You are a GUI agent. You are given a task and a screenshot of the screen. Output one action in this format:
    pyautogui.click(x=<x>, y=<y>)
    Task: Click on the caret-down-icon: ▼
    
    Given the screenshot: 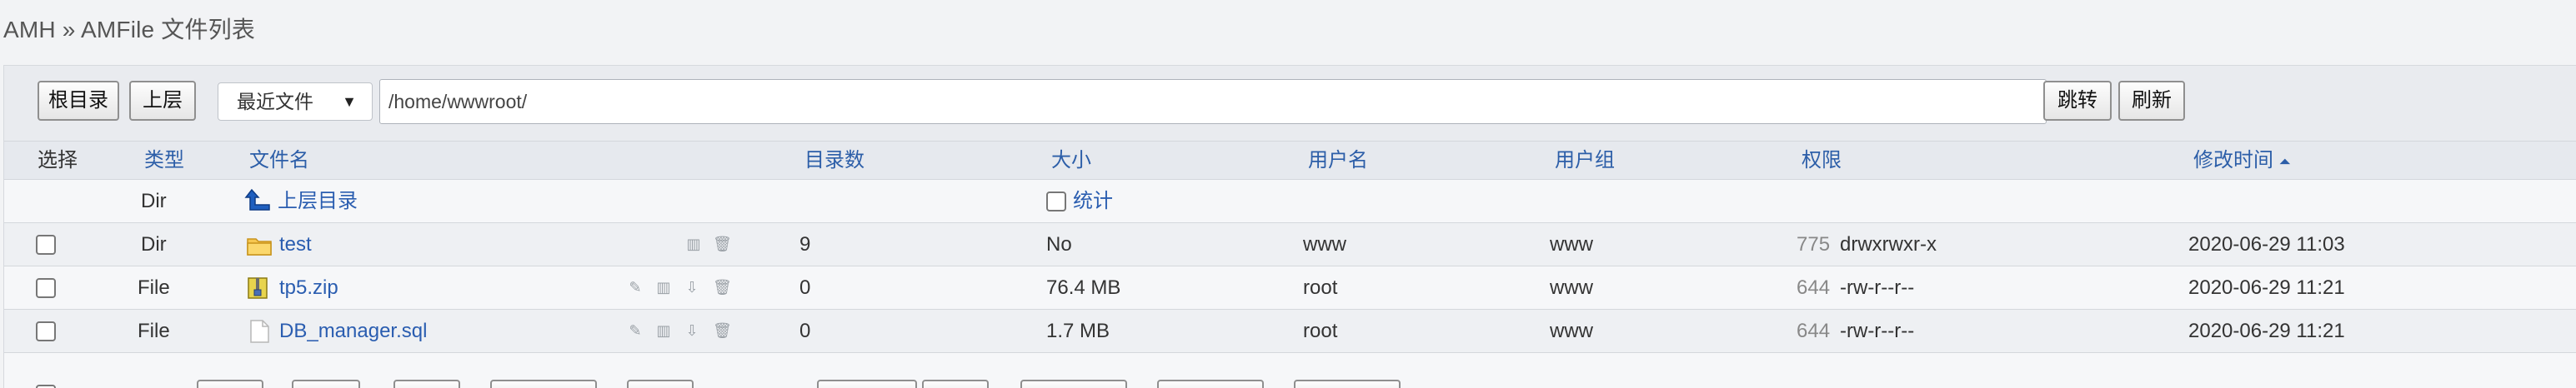 What is the action you would take?
    pyautogui.click(x=349, y=101)
    